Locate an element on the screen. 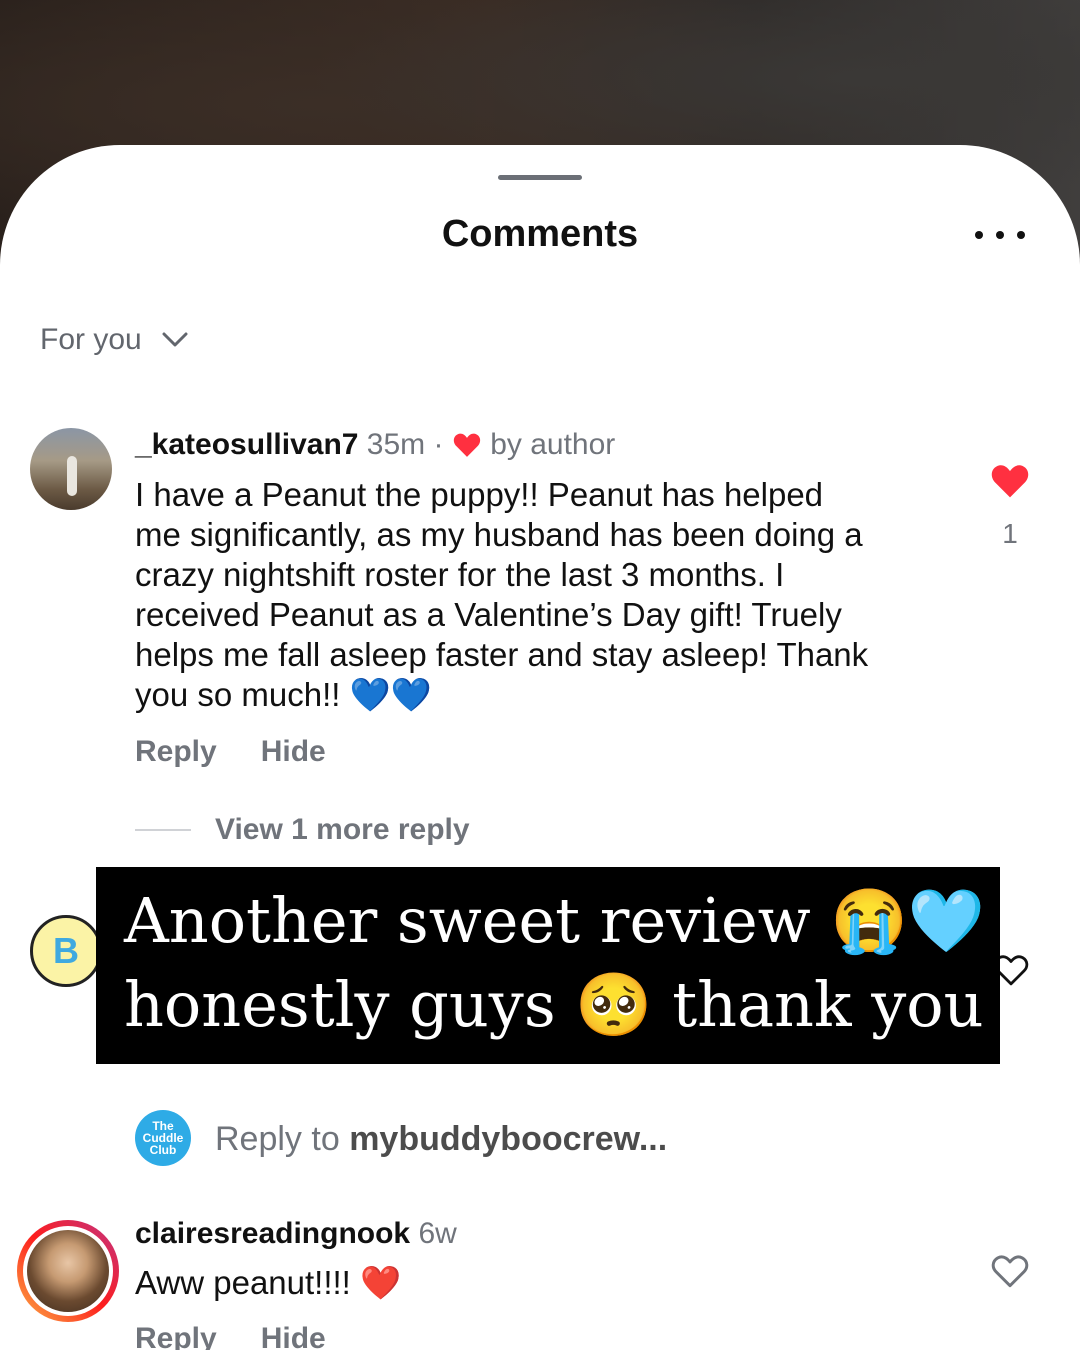  reply-avatar-text: The Cuddle Club is located at coordinates (163, 1138).